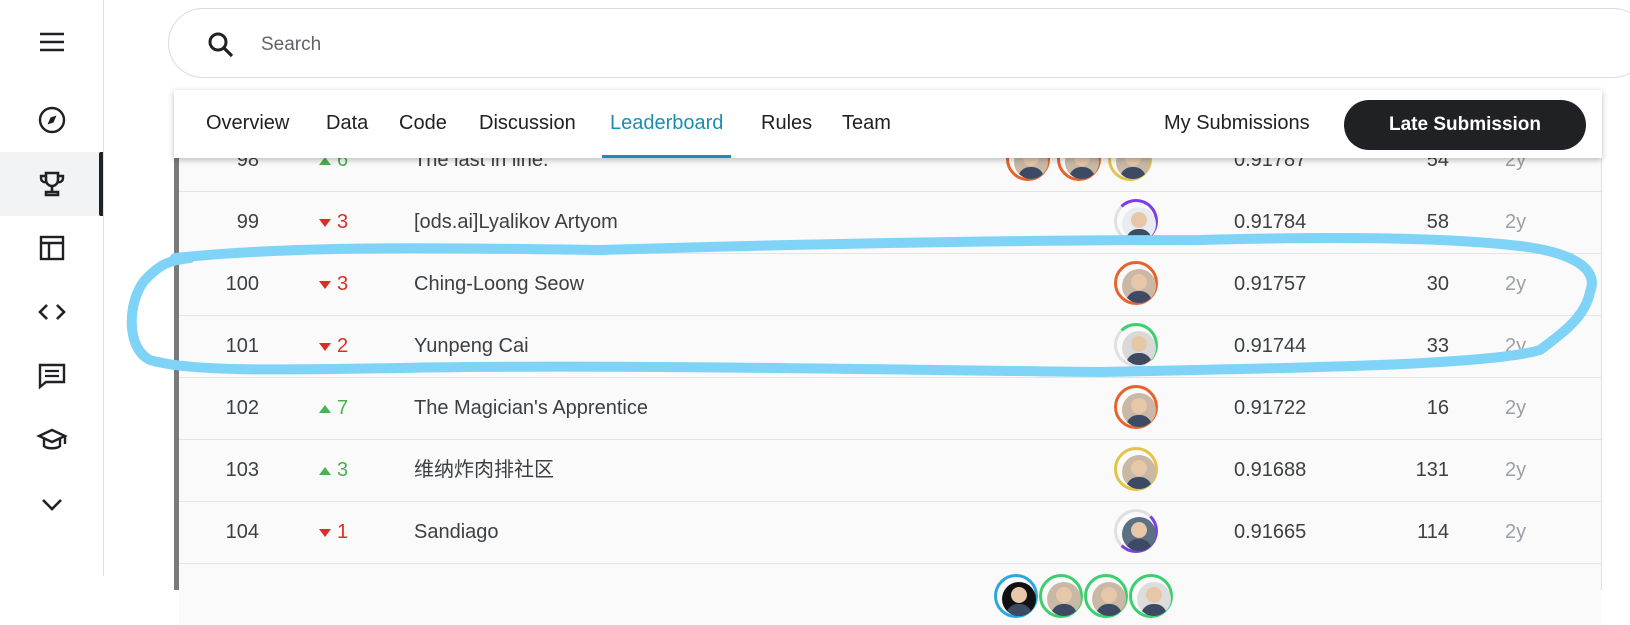  What do you see at coordinates (527, 124) in the screenshot?
I see `tab-discussion: Discussion` at bounding box center [527, 124].